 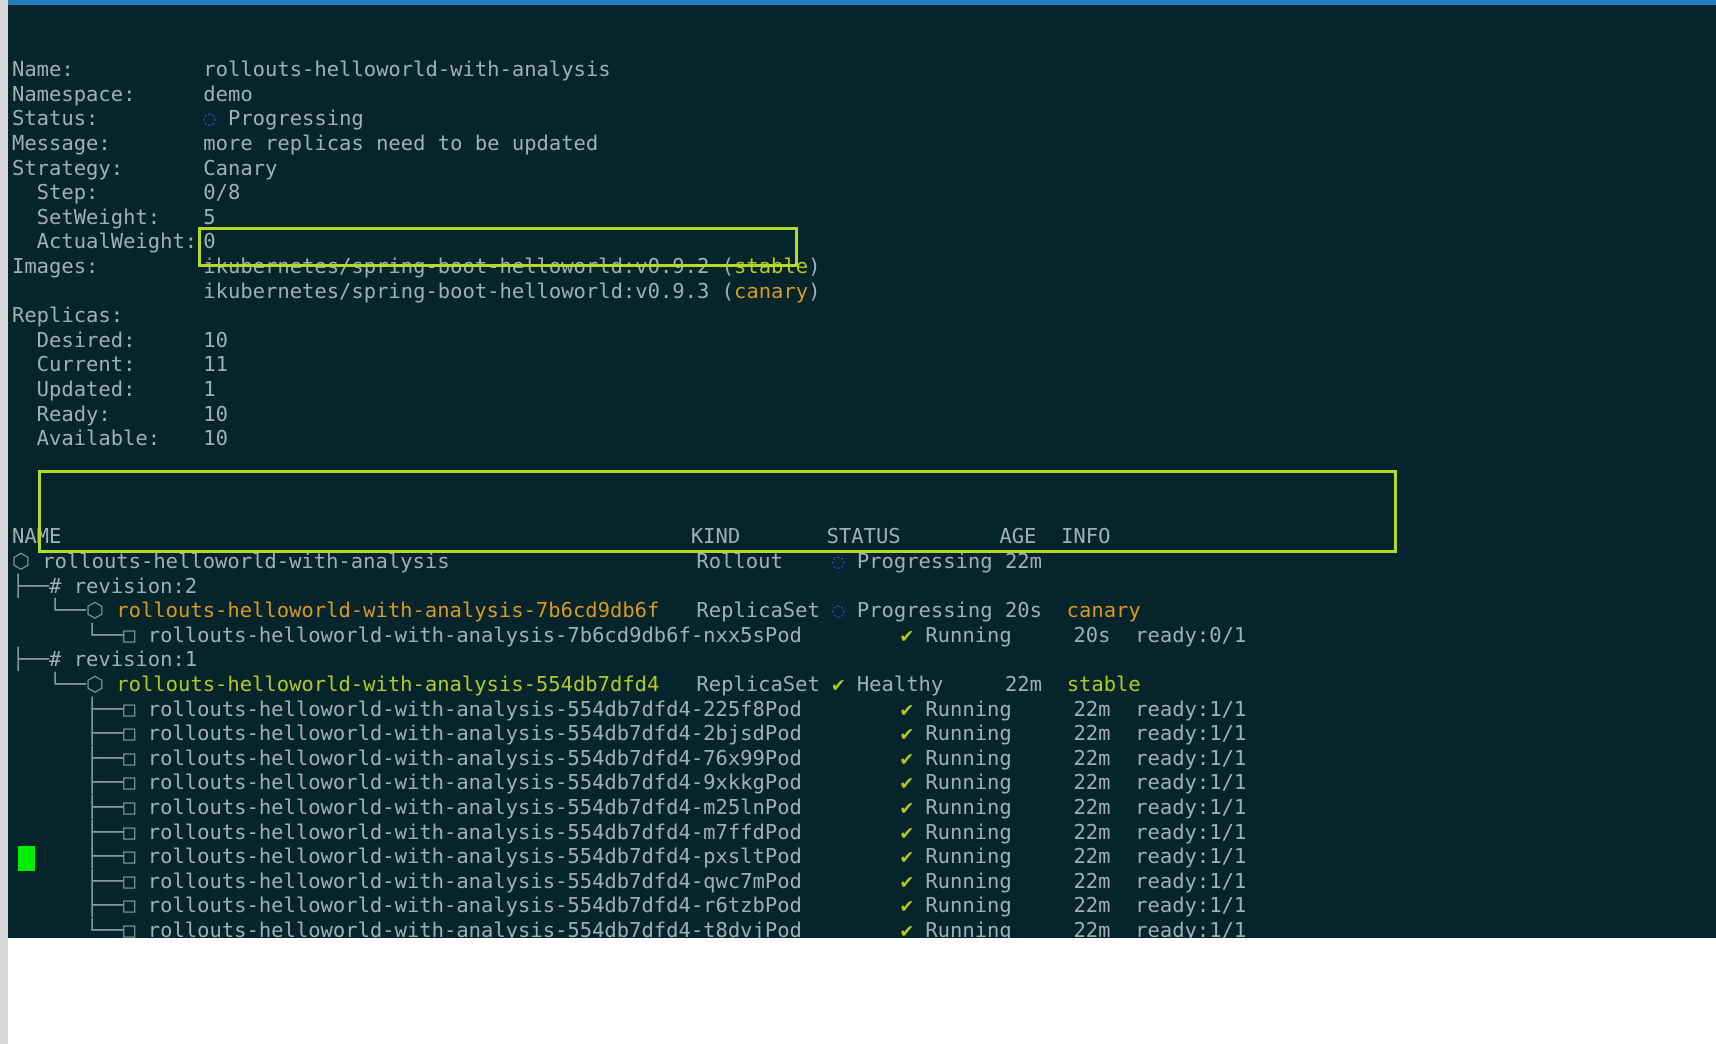 I want to click on row-status, so click(x=913, y=586).